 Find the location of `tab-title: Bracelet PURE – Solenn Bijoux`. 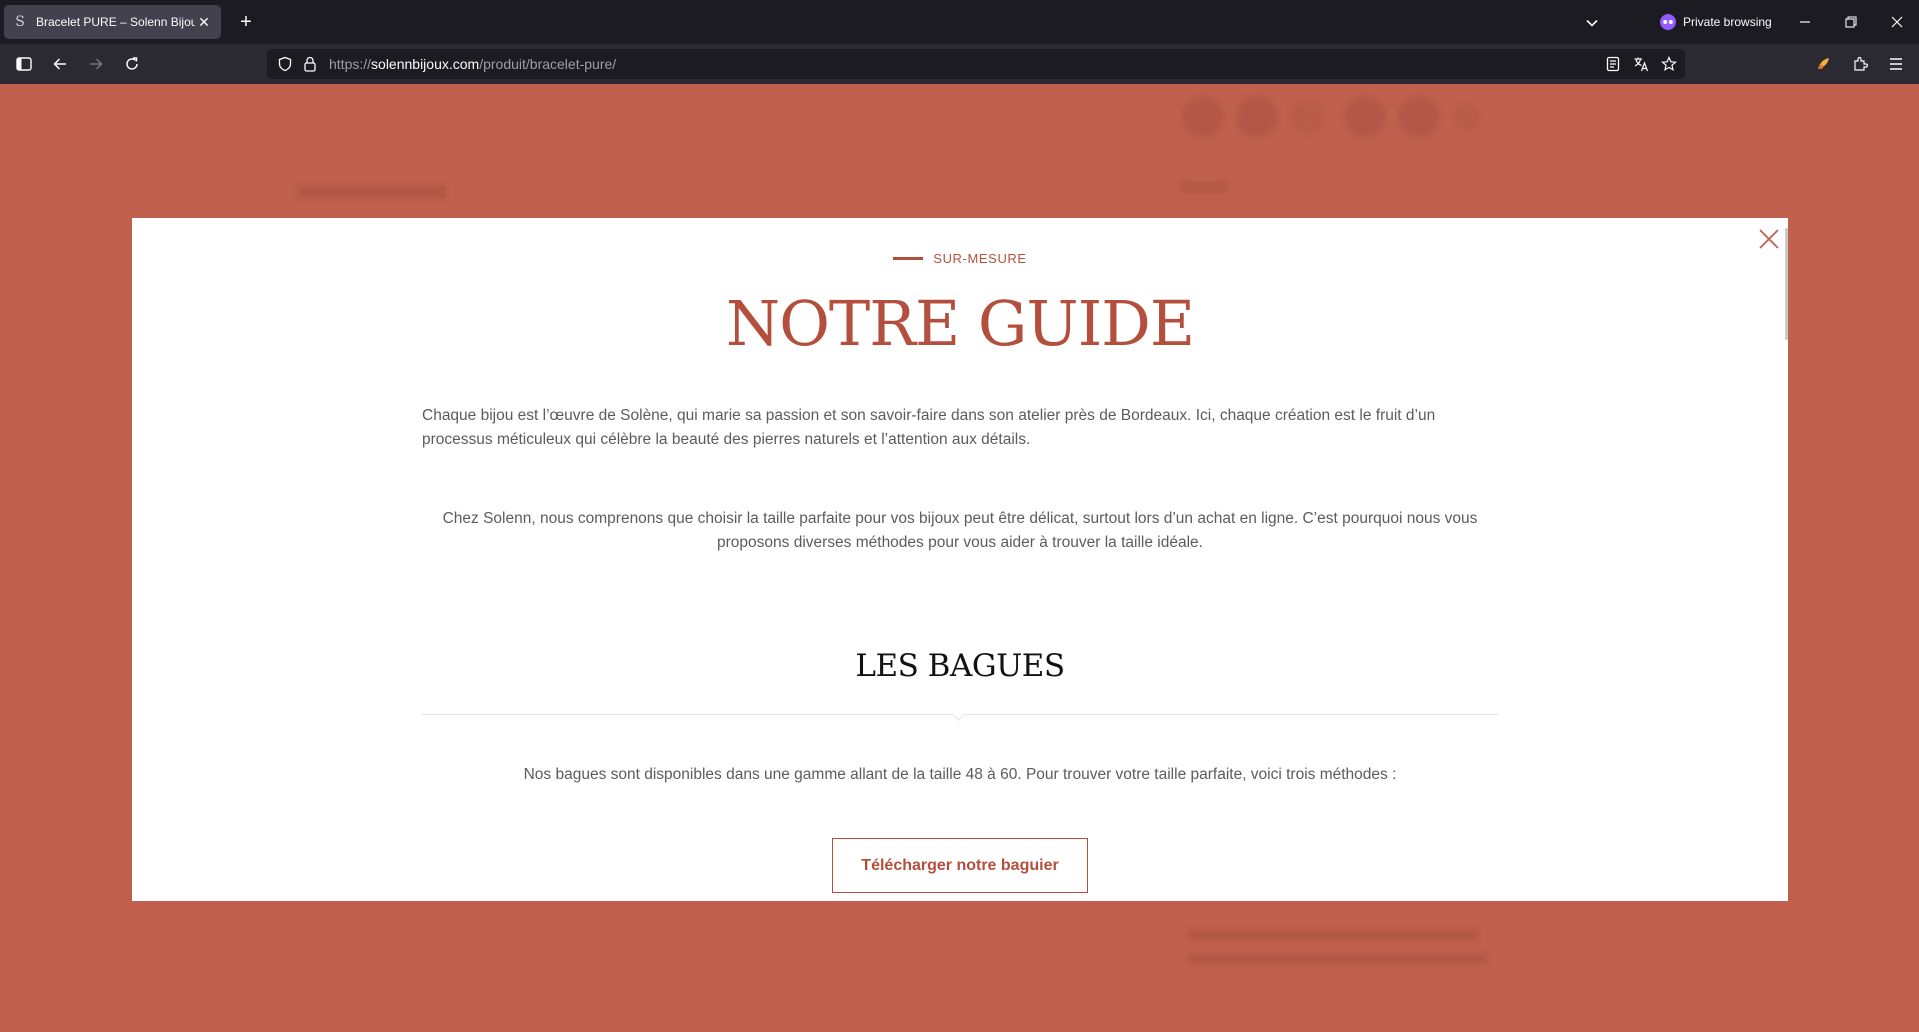

tab-title: Bracelet PURE – Solenn Bijoux is located at coordinates (115, 22).